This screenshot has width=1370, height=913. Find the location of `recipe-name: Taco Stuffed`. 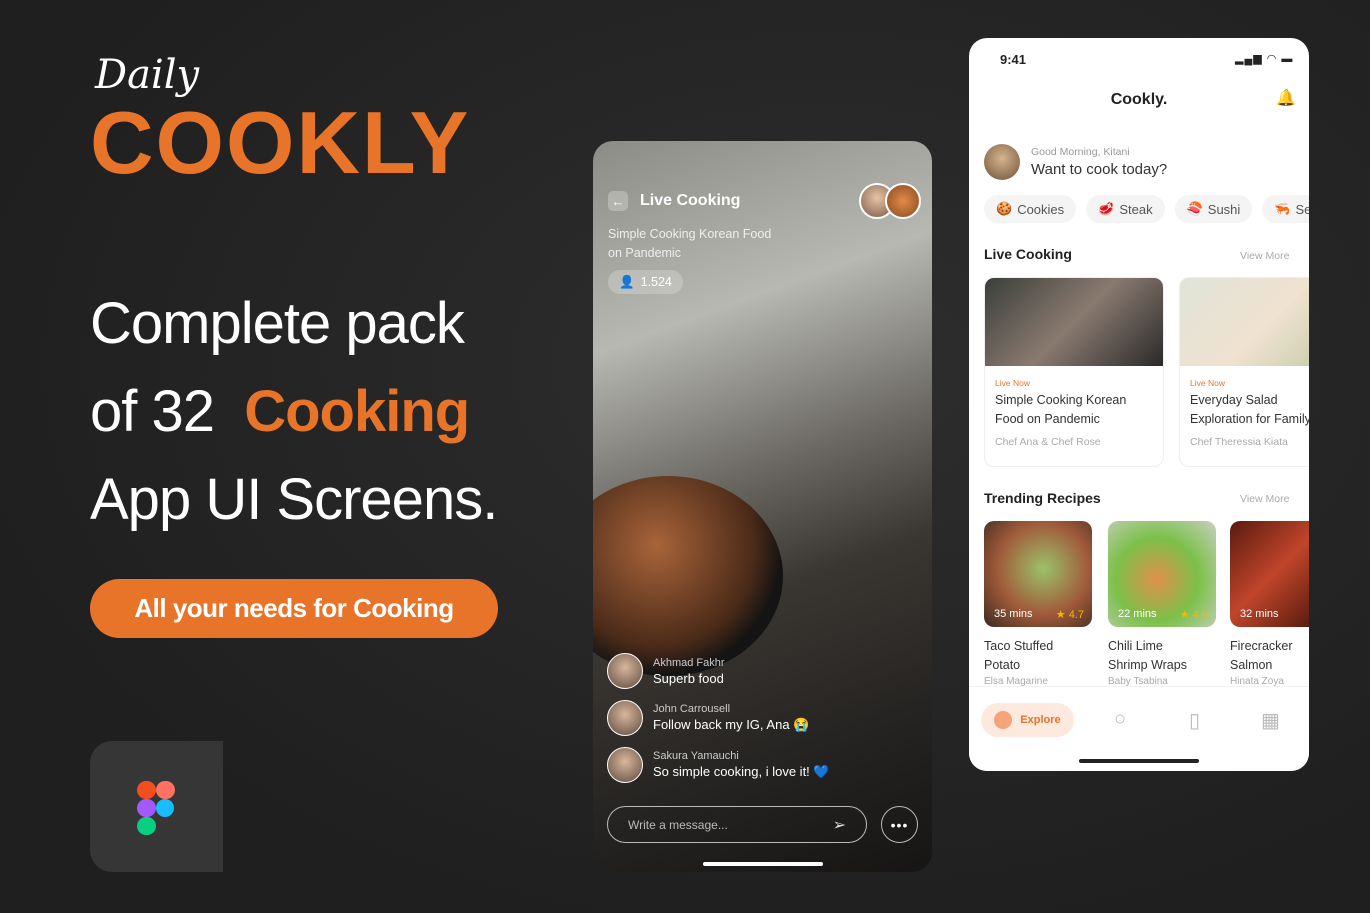

recipe-name: Taco Stuffed is located at coordinates (1019, 646).